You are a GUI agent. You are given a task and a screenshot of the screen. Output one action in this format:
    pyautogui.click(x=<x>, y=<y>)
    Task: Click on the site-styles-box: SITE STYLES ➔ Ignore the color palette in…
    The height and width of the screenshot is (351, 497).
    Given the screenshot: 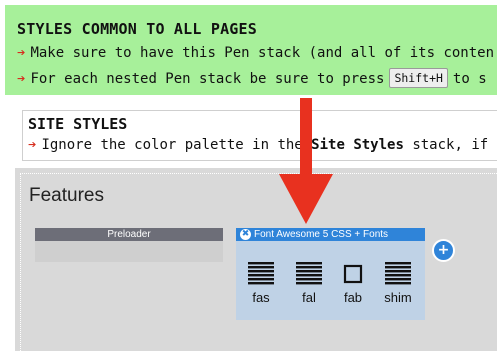 What is the action you would take?
    pyautogui.click(x=259, y=135)
    